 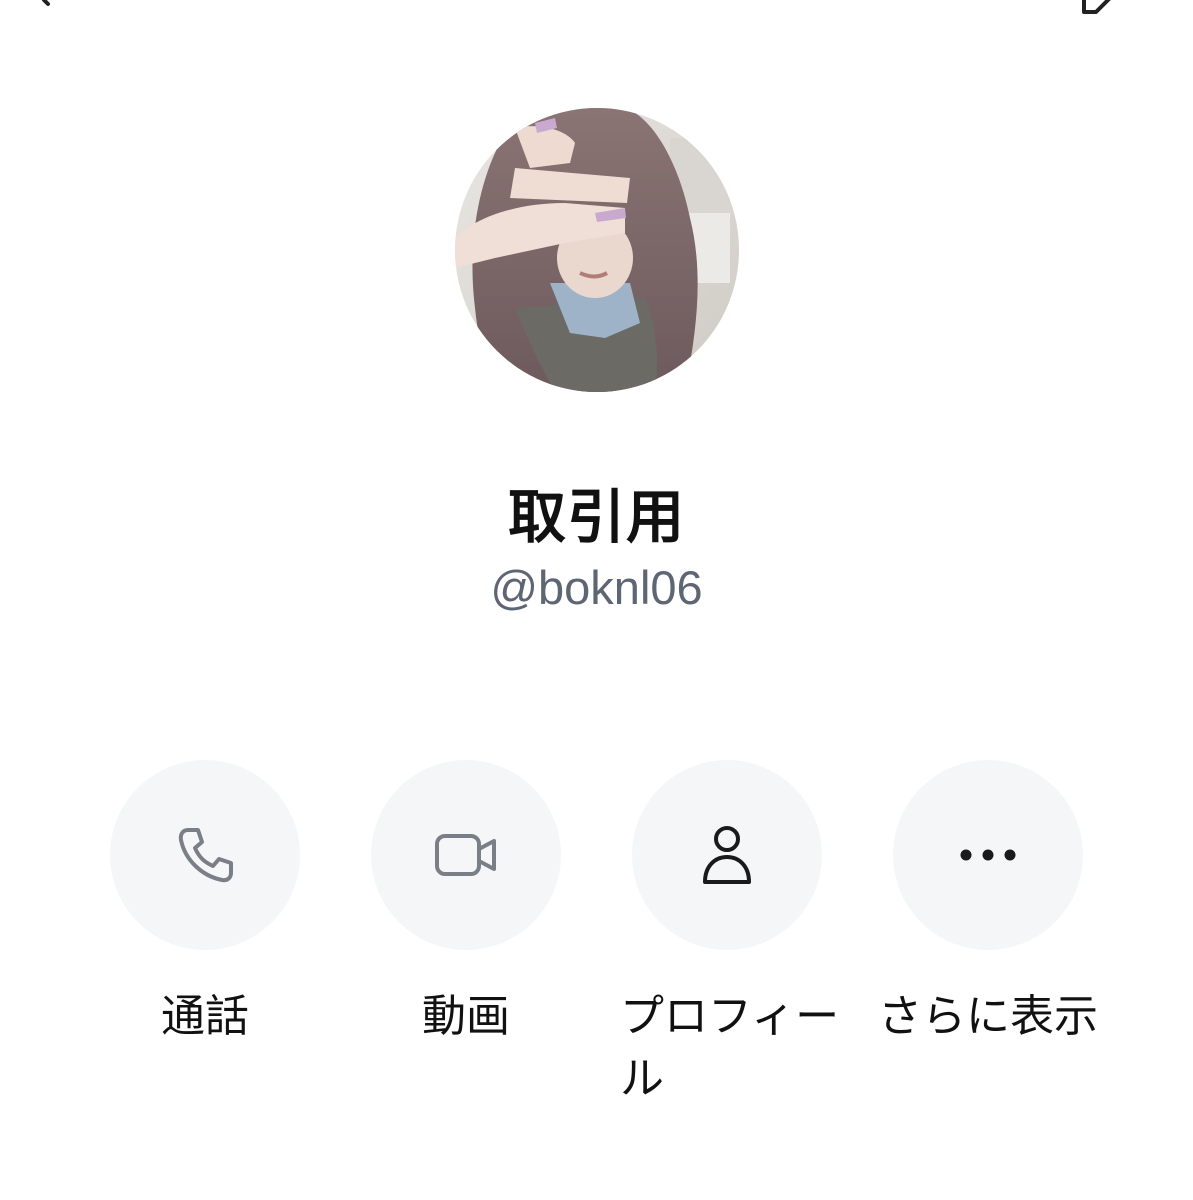 I want to click on more-button, so click(x=988, y=855).